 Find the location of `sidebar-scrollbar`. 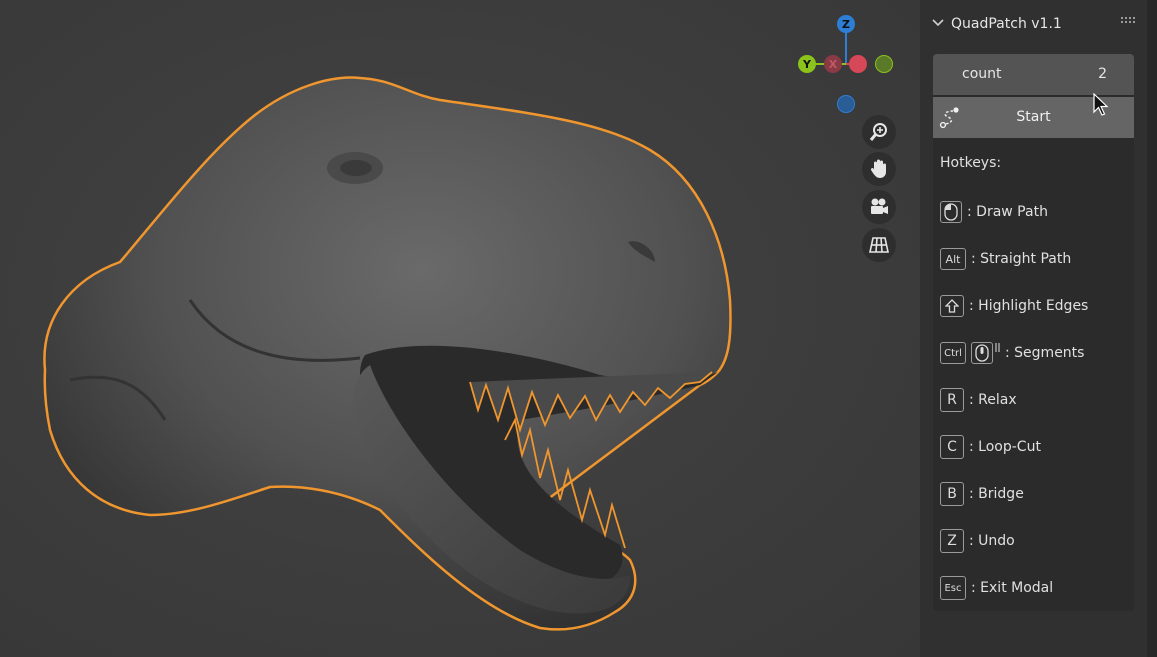

sidebar-scrollbar is located at coordinates (1152, 328).